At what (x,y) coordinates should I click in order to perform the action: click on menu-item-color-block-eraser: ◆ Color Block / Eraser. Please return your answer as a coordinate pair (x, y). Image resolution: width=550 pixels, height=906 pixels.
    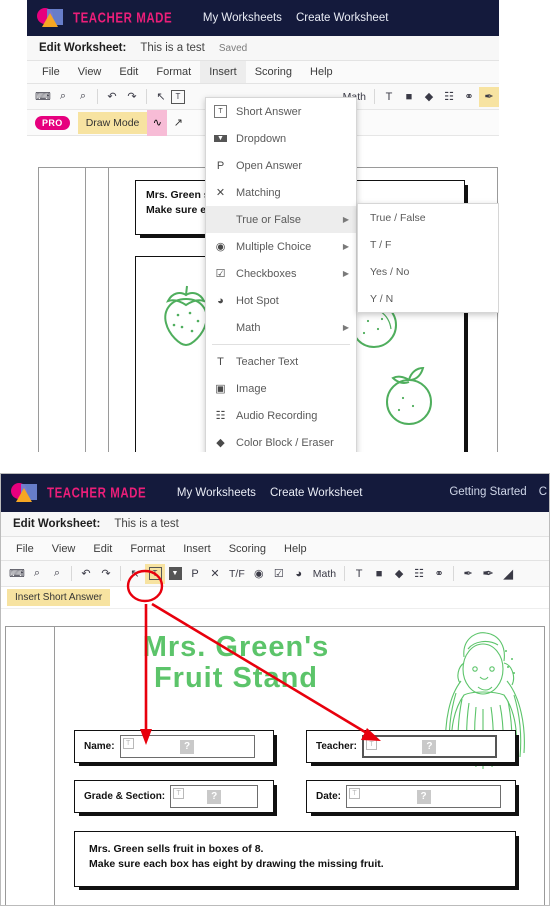
    Looking at the image, I should click on (281, 440).